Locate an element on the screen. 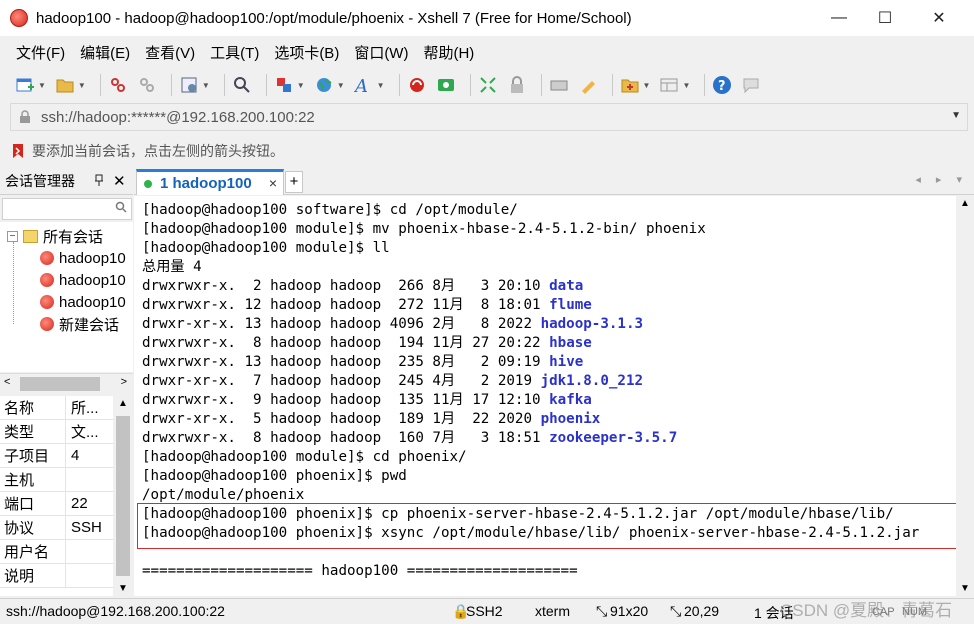 The height and width of the screenshot is (624, 974). tree-item-new-session: 新建会话 is located at coordinates (79, 324).